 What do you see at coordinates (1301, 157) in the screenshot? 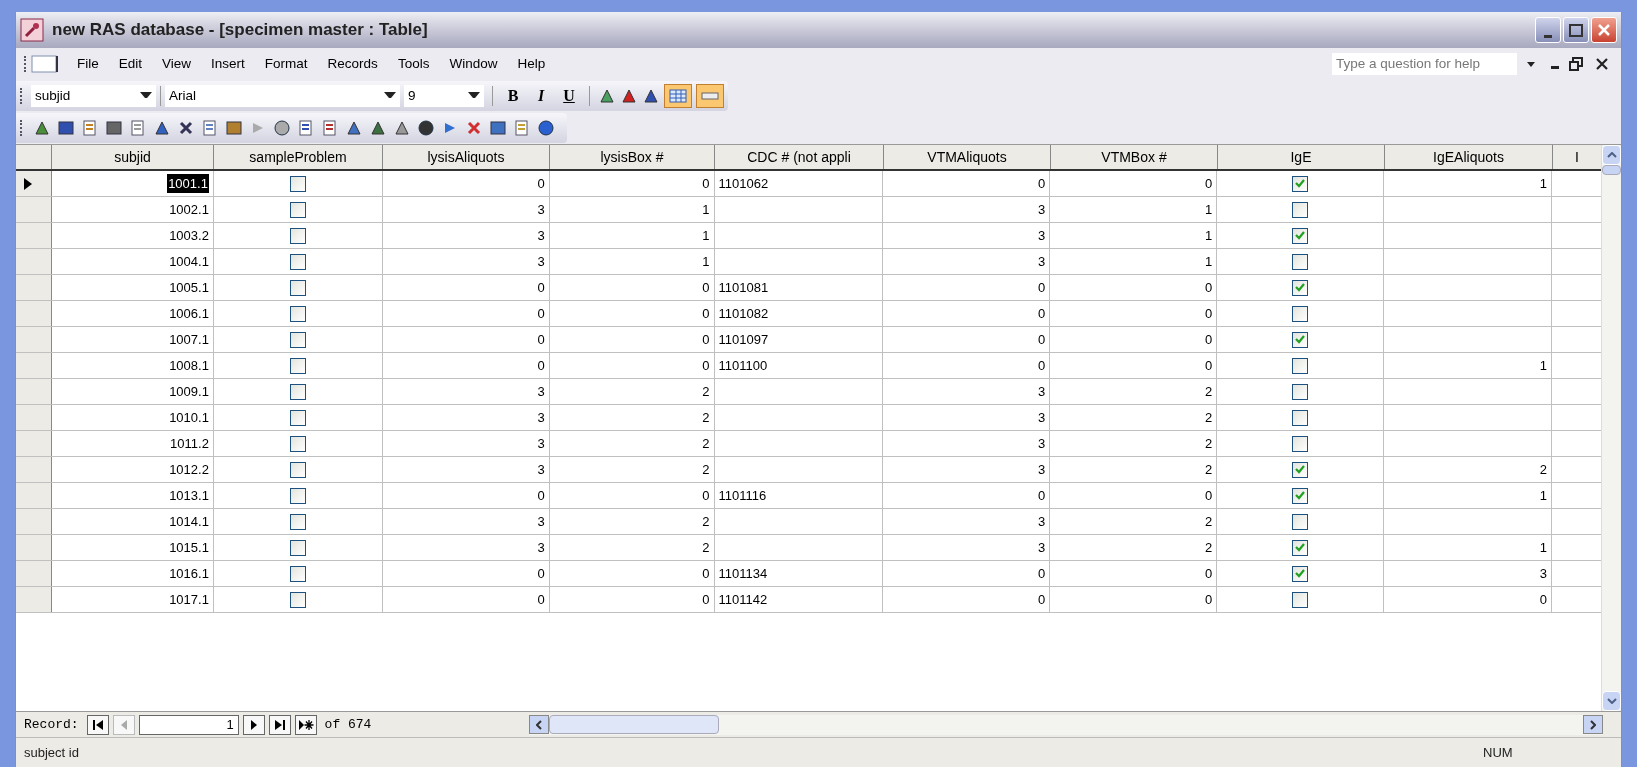
I see `column-header: IgE` at bounding box center [1301, 157].